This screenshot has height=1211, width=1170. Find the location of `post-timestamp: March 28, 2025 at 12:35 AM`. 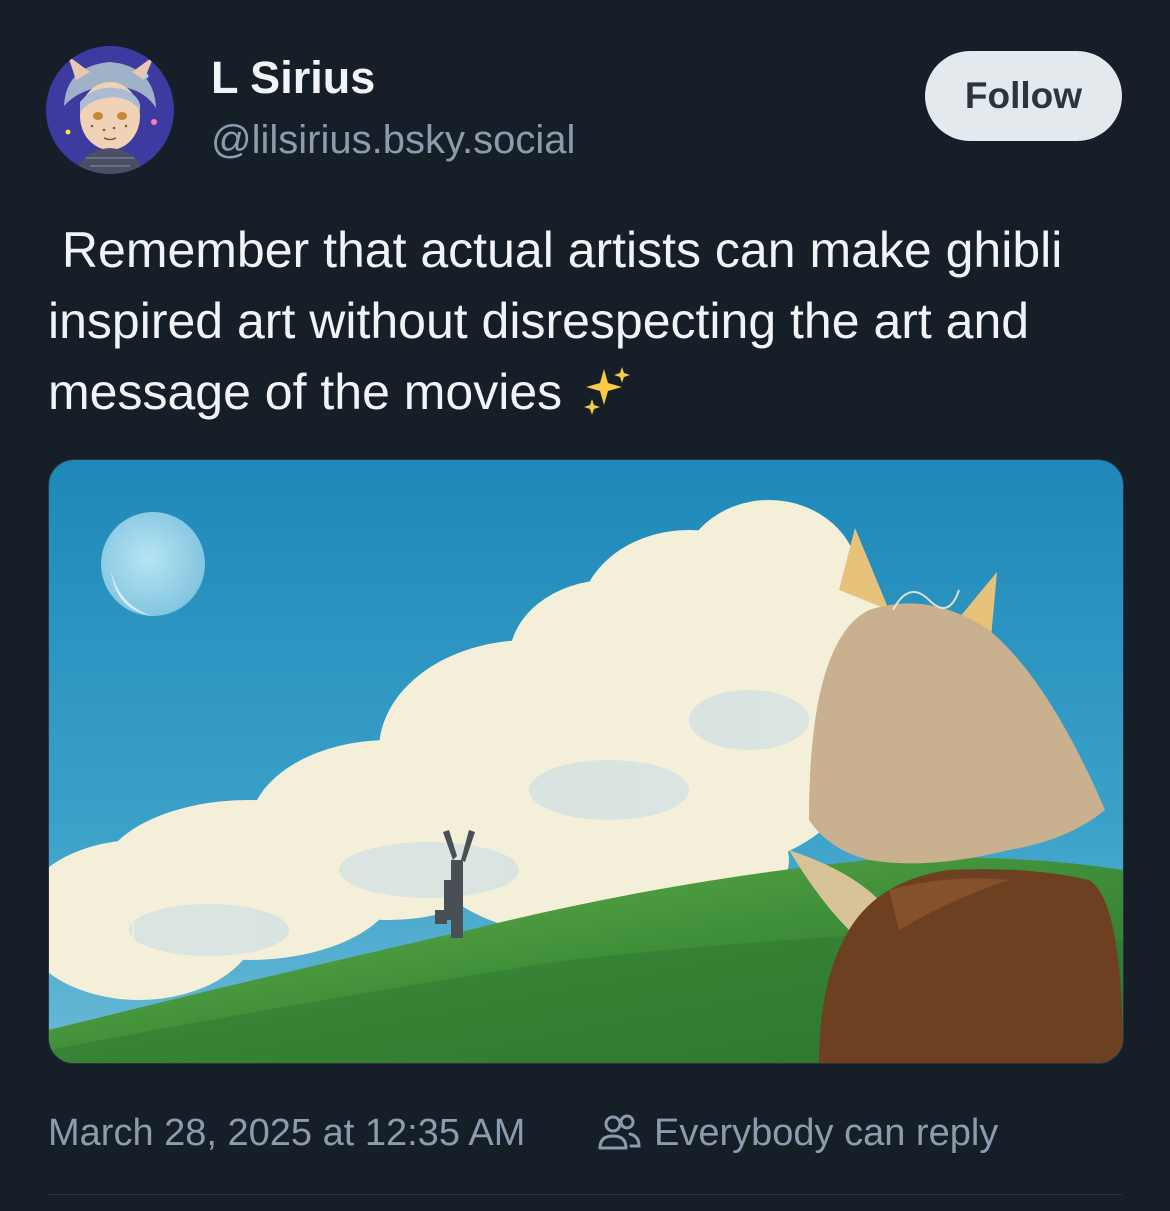

post-timestamp: March 28, 2025 at 12:35 AM is located at coordinates (286, 1133).